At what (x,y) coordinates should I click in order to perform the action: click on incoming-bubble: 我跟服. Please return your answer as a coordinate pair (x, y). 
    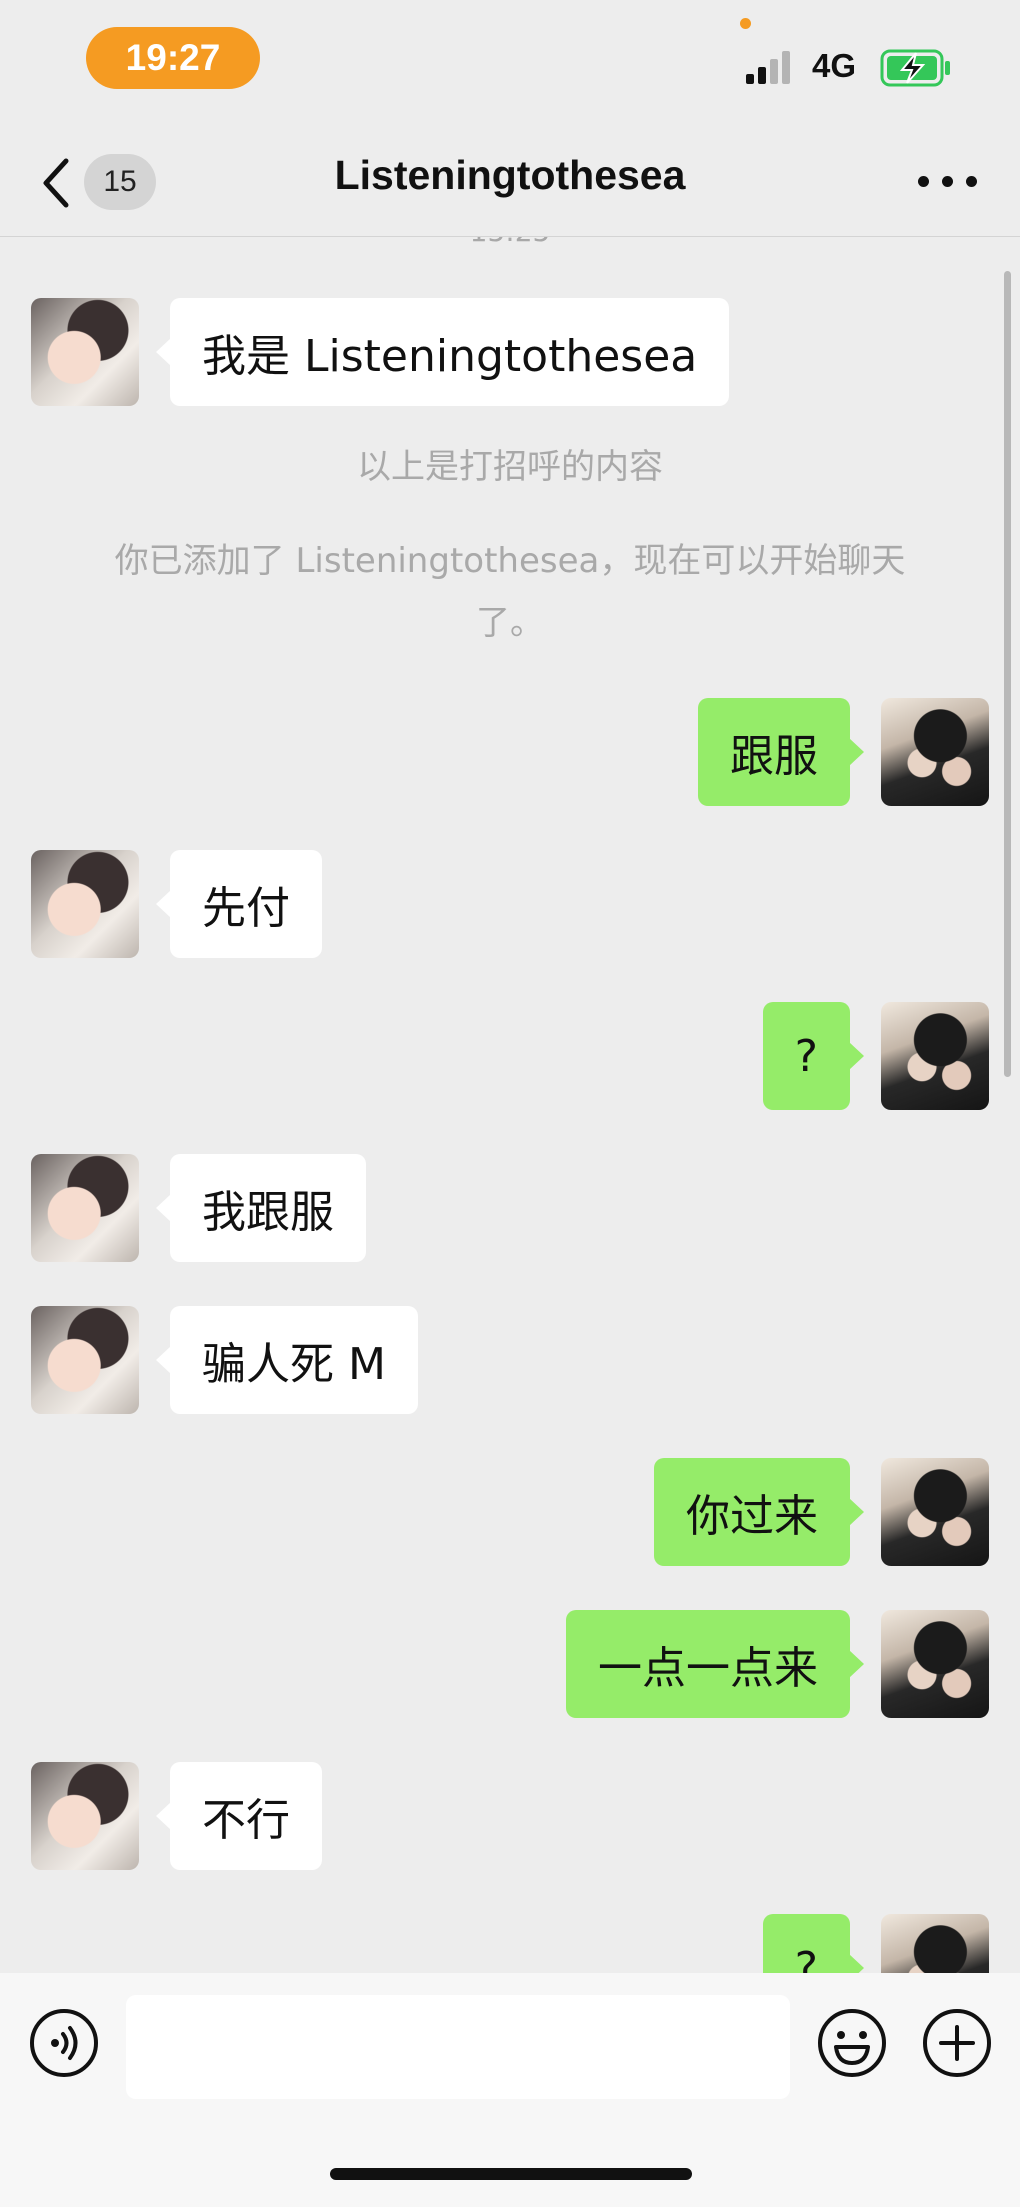
    Looking at the image, I should click on (261, 1208).